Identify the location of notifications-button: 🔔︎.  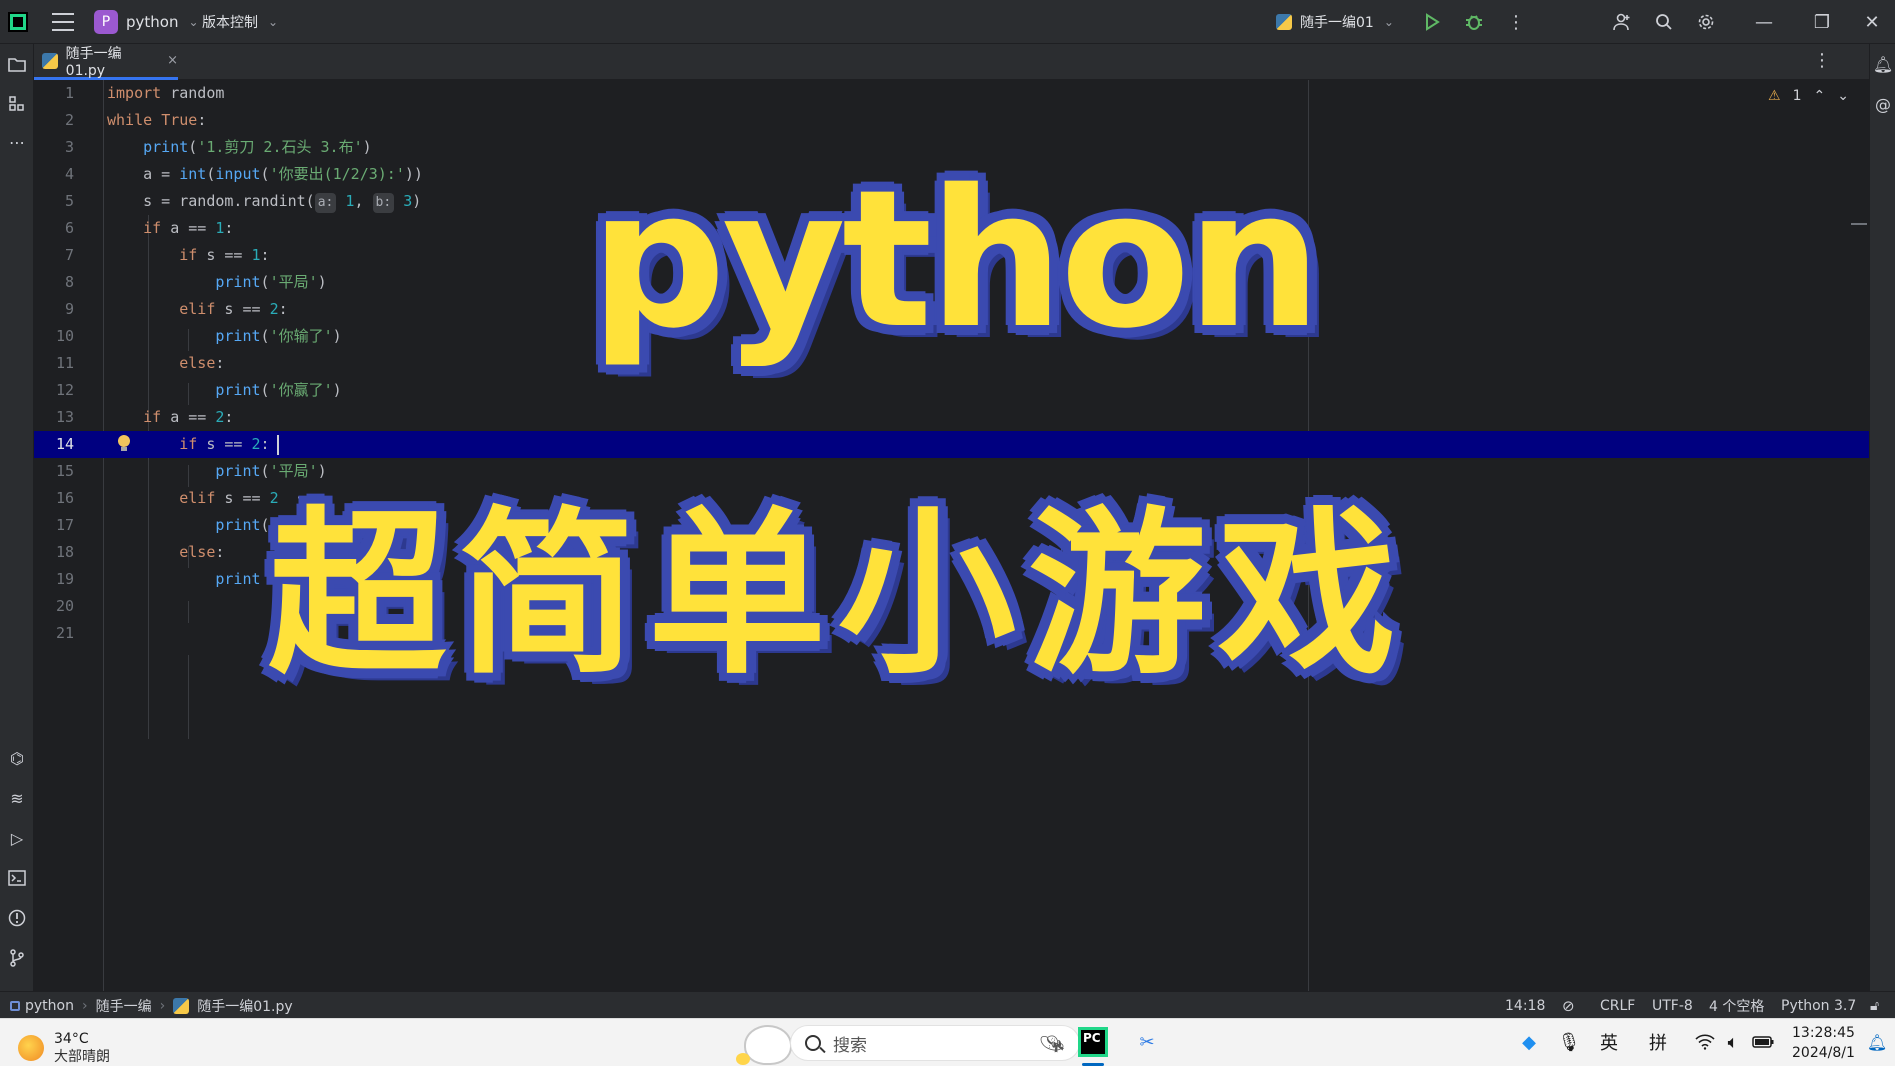
(1883, 64).